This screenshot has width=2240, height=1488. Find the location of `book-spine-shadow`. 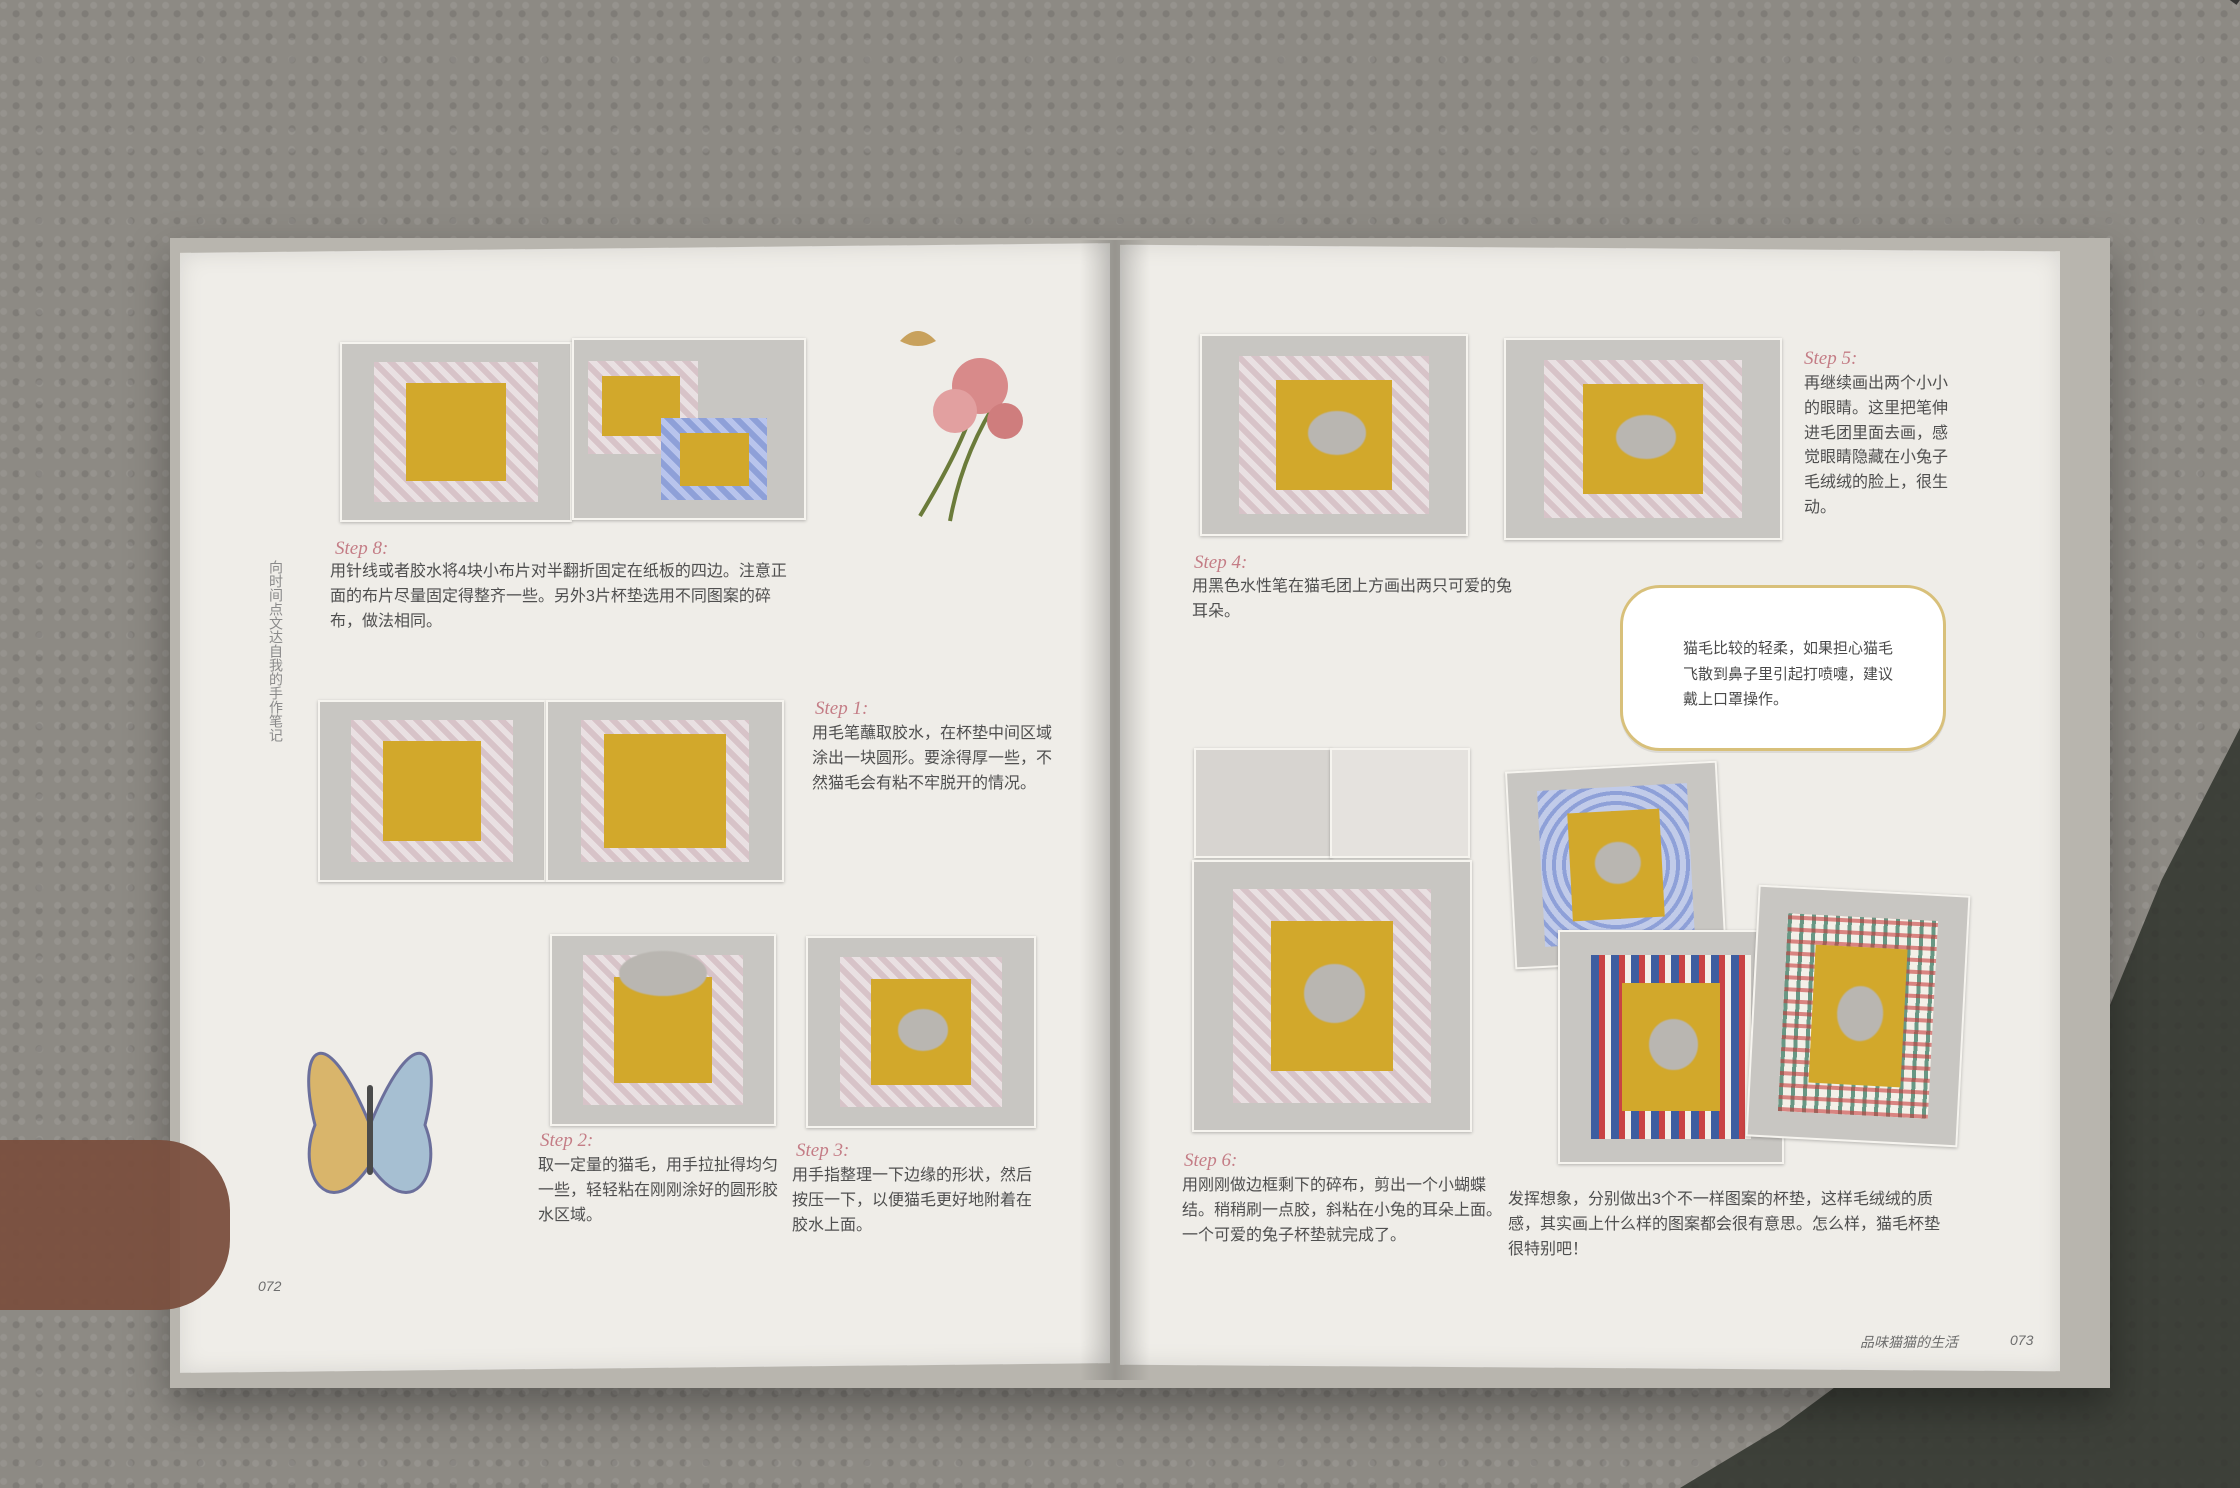

book-spine-shadow is located at coordinates (1115, 810).